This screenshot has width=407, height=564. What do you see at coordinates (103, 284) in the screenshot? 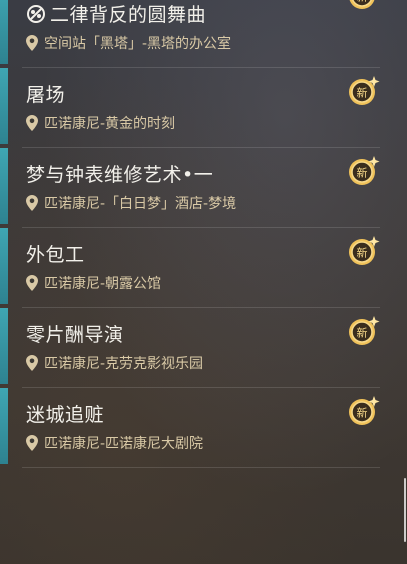
I see `quest-location-text: 匹诺康尼-朝露公馆` at bounding box center [103, 284].